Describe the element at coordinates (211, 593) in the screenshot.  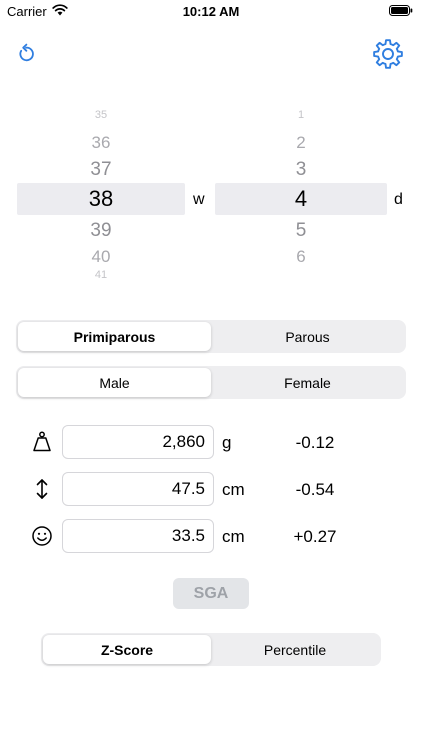
I see `classification-button: SGA` at that location.